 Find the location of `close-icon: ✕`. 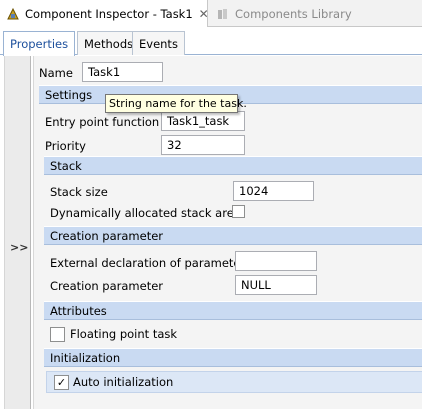

close-icon: ✕ is located at coordinates (204, 14).